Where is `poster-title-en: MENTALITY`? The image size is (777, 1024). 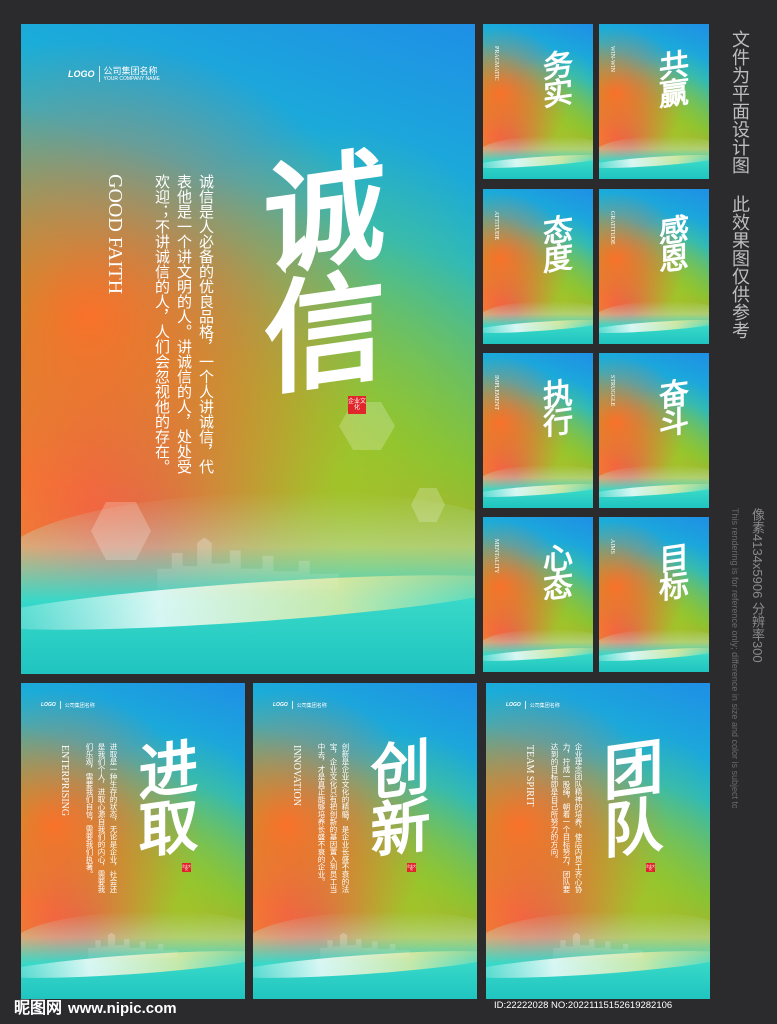
poster-title-en: MENTALITY is located at coordinates (496, 556).